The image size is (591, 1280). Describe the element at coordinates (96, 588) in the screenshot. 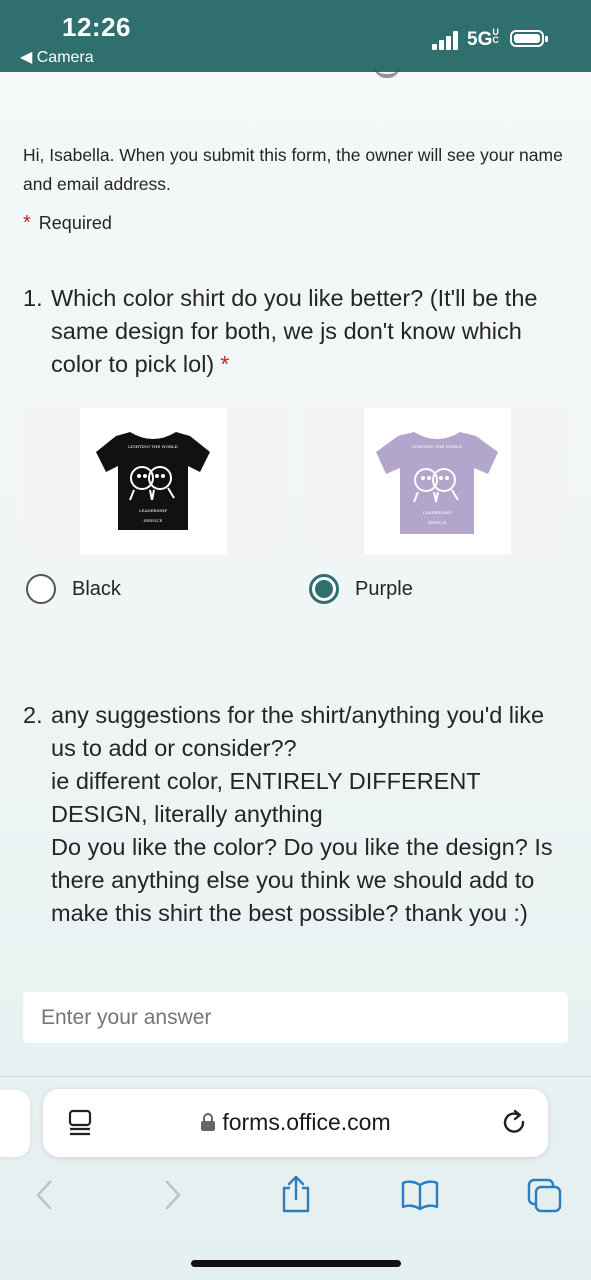

I see `option-label: Black` at that location.